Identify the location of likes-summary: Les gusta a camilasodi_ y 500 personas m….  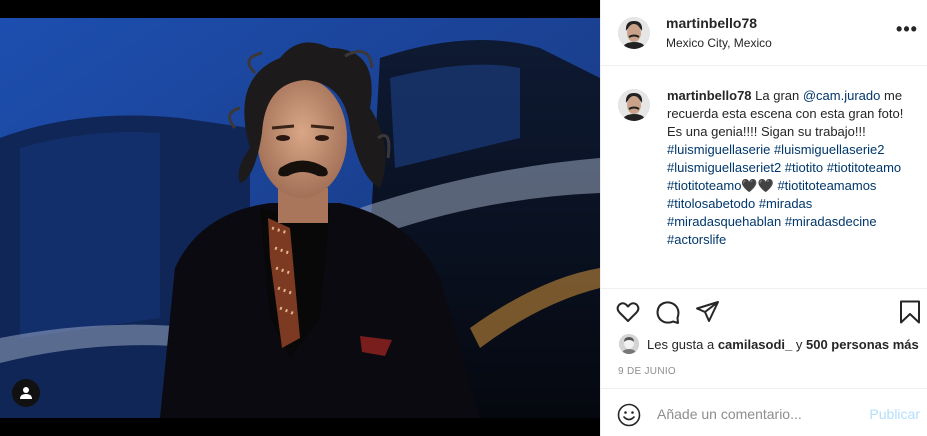
(769, 344).